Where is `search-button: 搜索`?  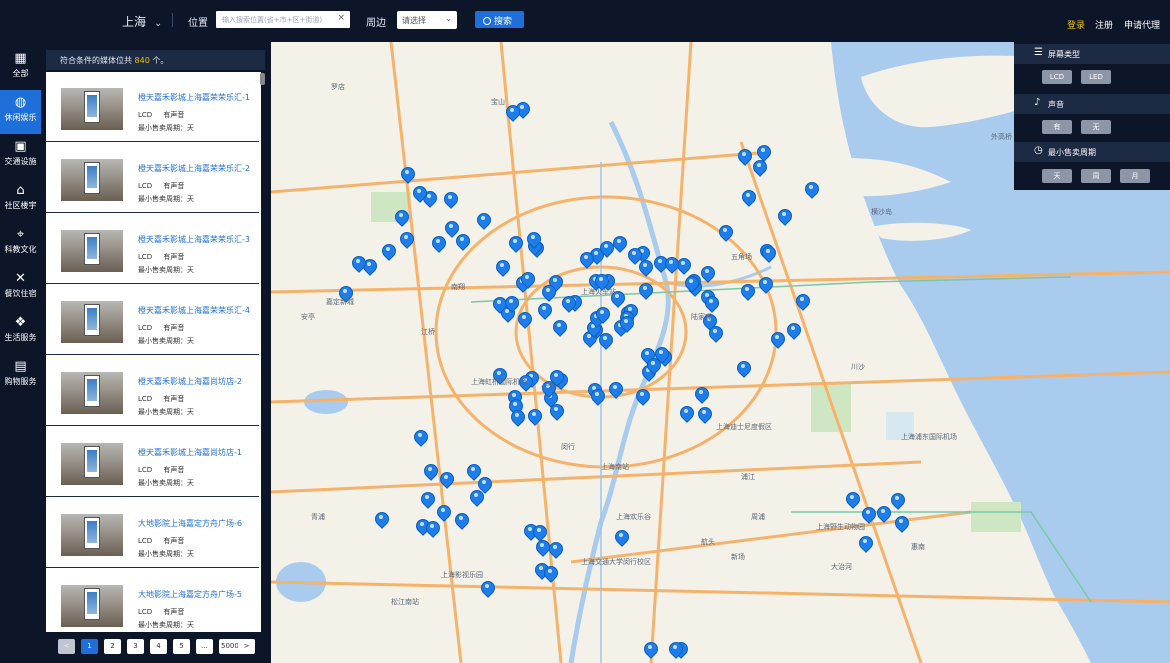
search-button: 搜索 is located at coordinates (499, 19).